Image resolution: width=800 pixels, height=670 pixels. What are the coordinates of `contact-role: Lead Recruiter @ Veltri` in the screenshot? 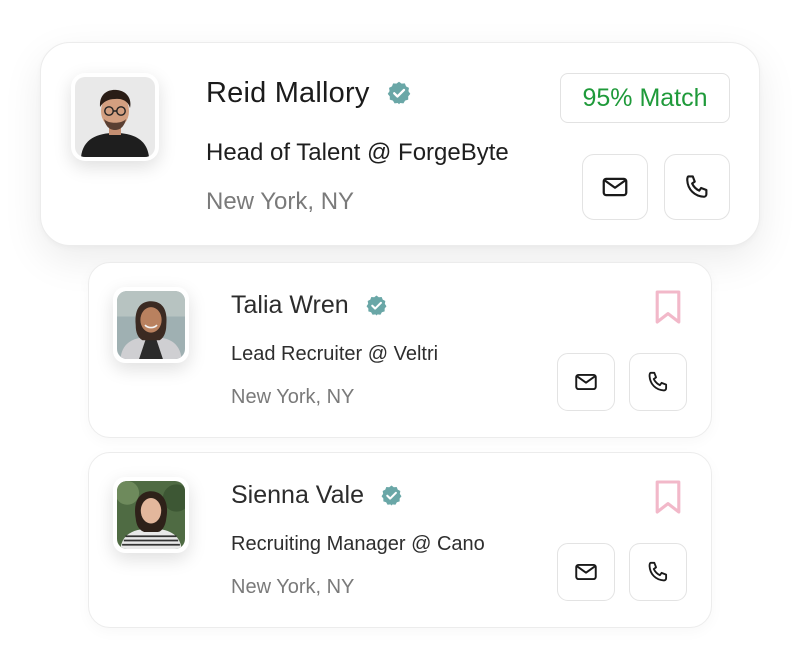 It's located at (335, 354).